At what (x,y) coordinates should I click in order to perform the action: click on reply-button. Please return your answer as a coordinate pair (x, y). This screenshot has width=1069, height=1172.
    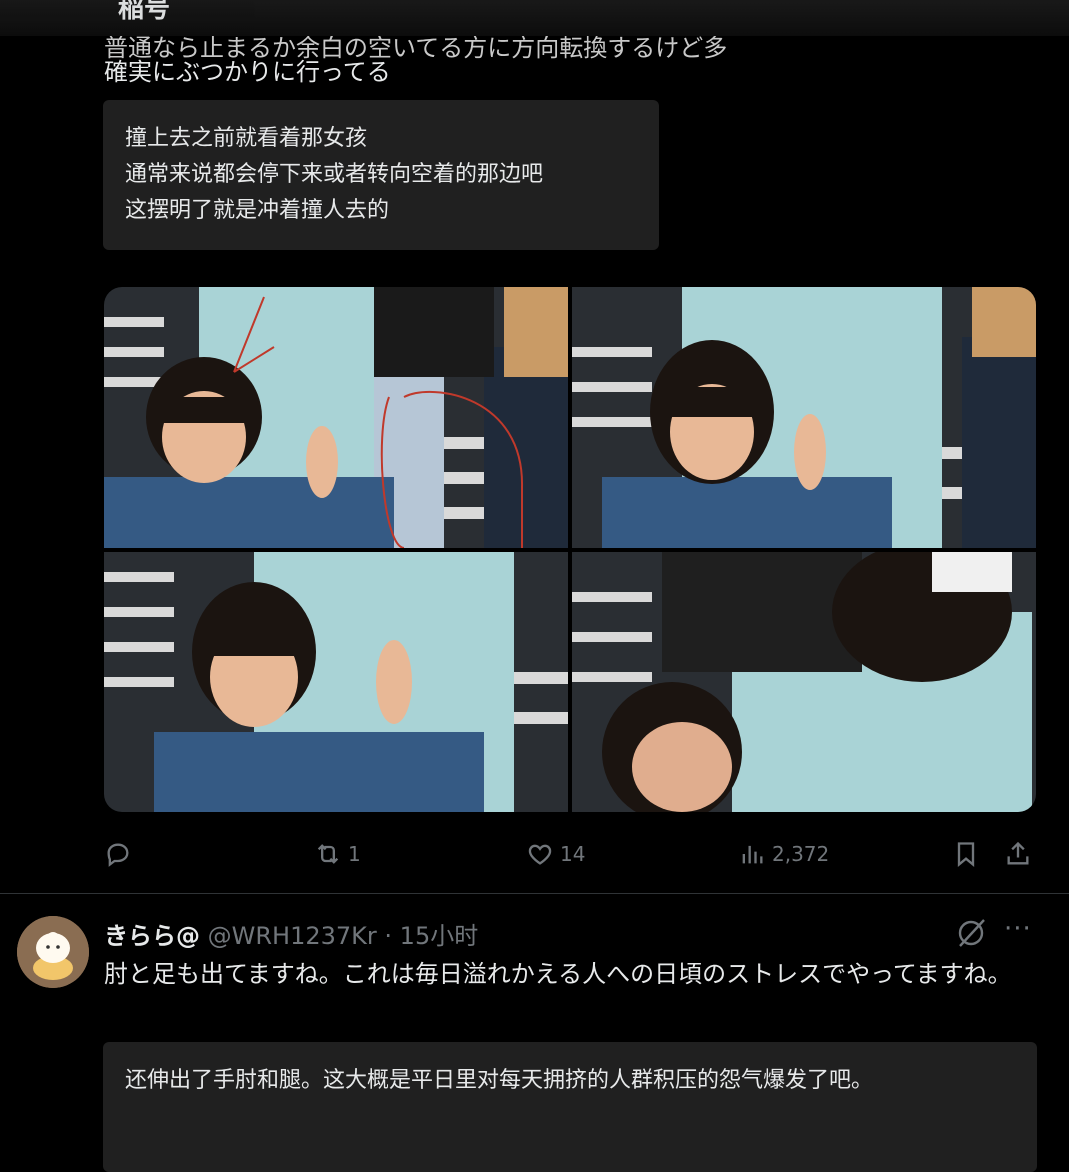
    Looking at the image, I should click on (118, 854).